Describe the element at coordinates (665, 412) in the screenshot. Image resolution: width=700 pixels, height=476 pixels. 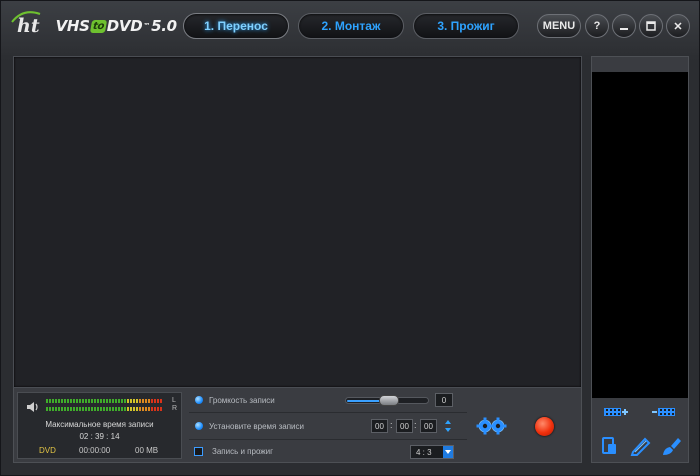
I see `film-remove-icon` at that location.